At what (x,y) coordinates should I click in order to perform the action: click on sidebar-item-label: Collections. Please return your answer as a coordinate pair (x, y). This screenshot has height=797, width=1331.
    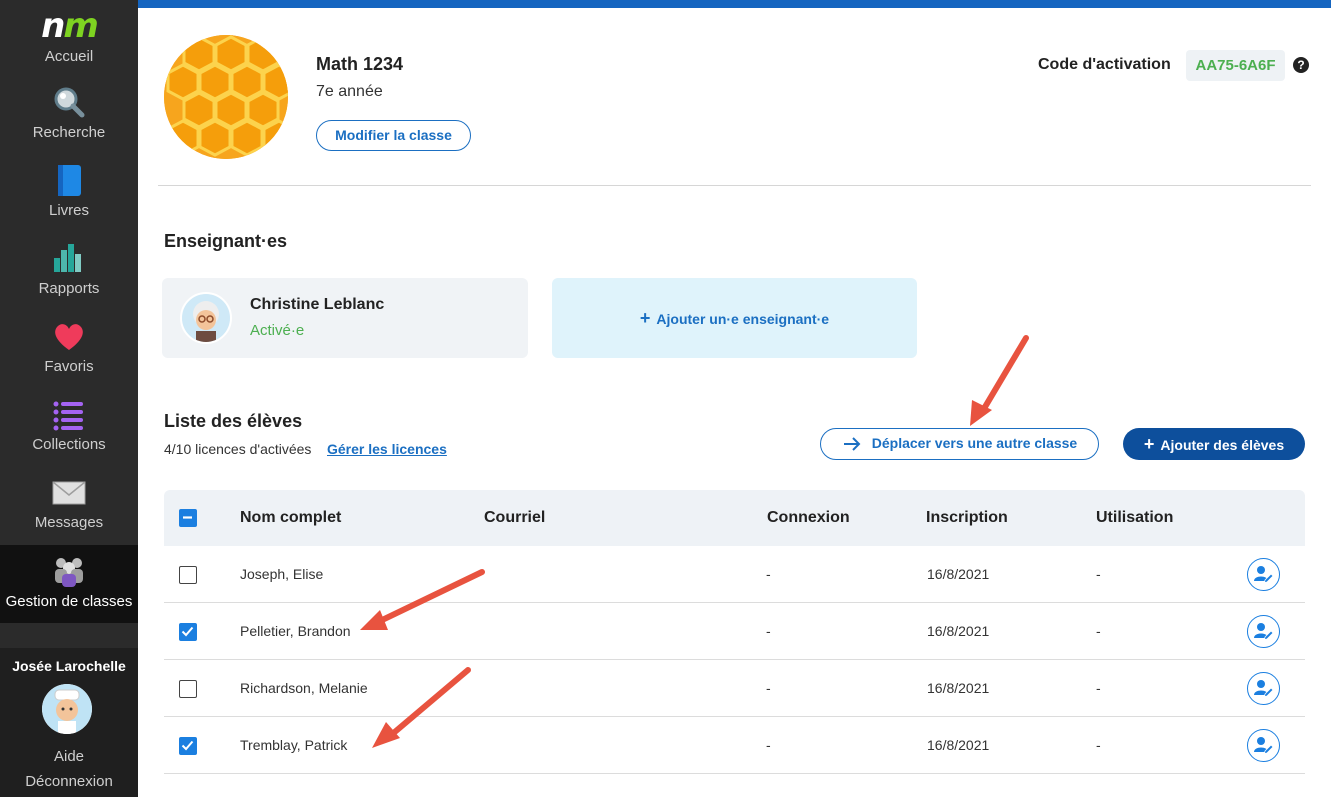
    Looking at the image, I should click on (69, 444).